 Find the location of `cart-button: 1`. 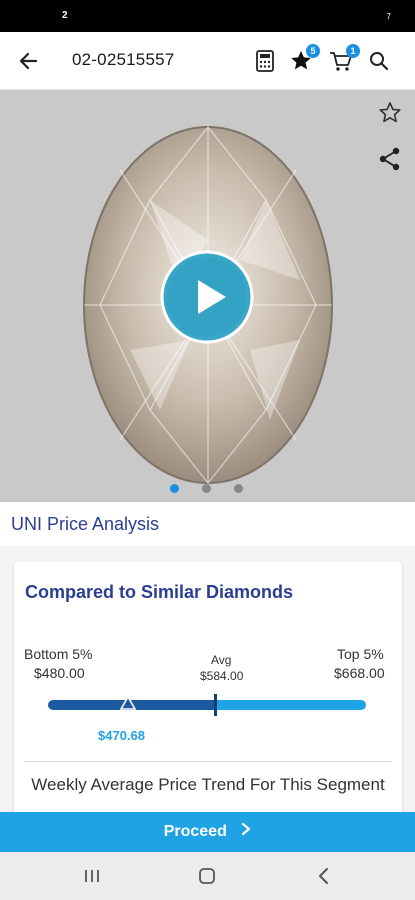

cart-button: 1 is located at coordinates (344, 59).